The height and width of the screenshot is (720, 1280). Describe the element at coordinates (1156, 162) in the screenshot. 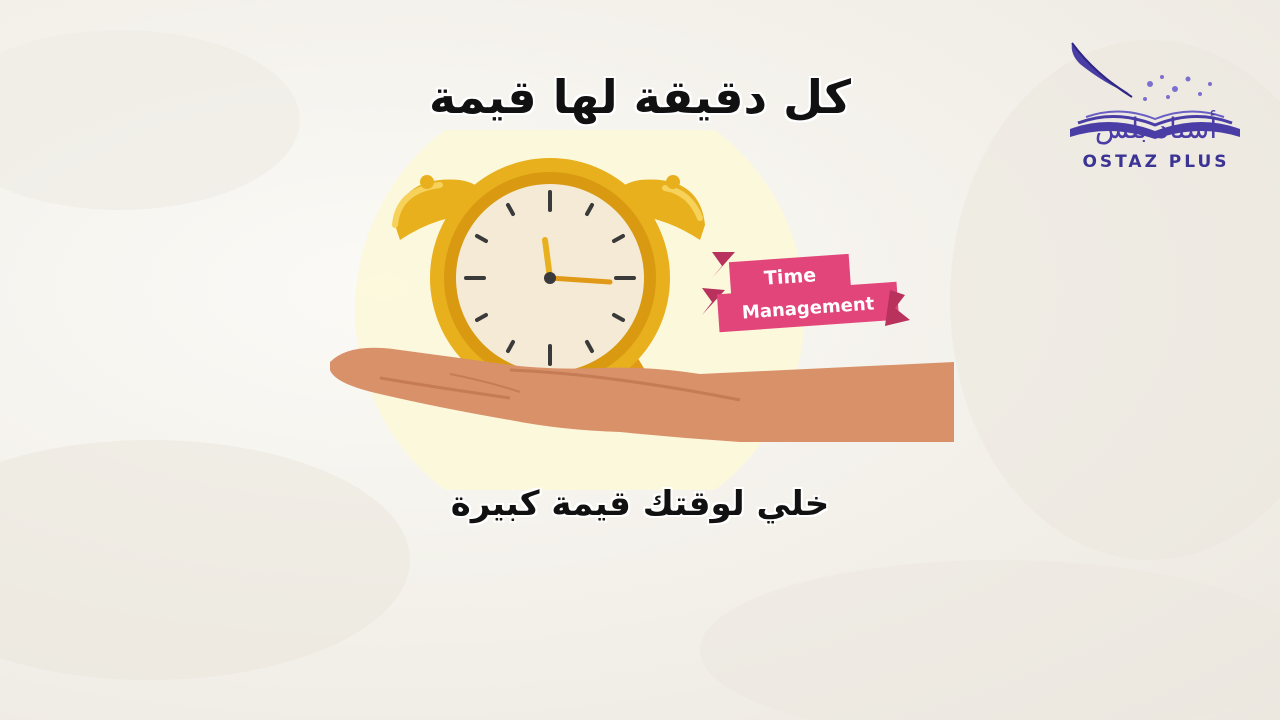

I see `logo-english-text: OSTAZ PLUS` at that location.